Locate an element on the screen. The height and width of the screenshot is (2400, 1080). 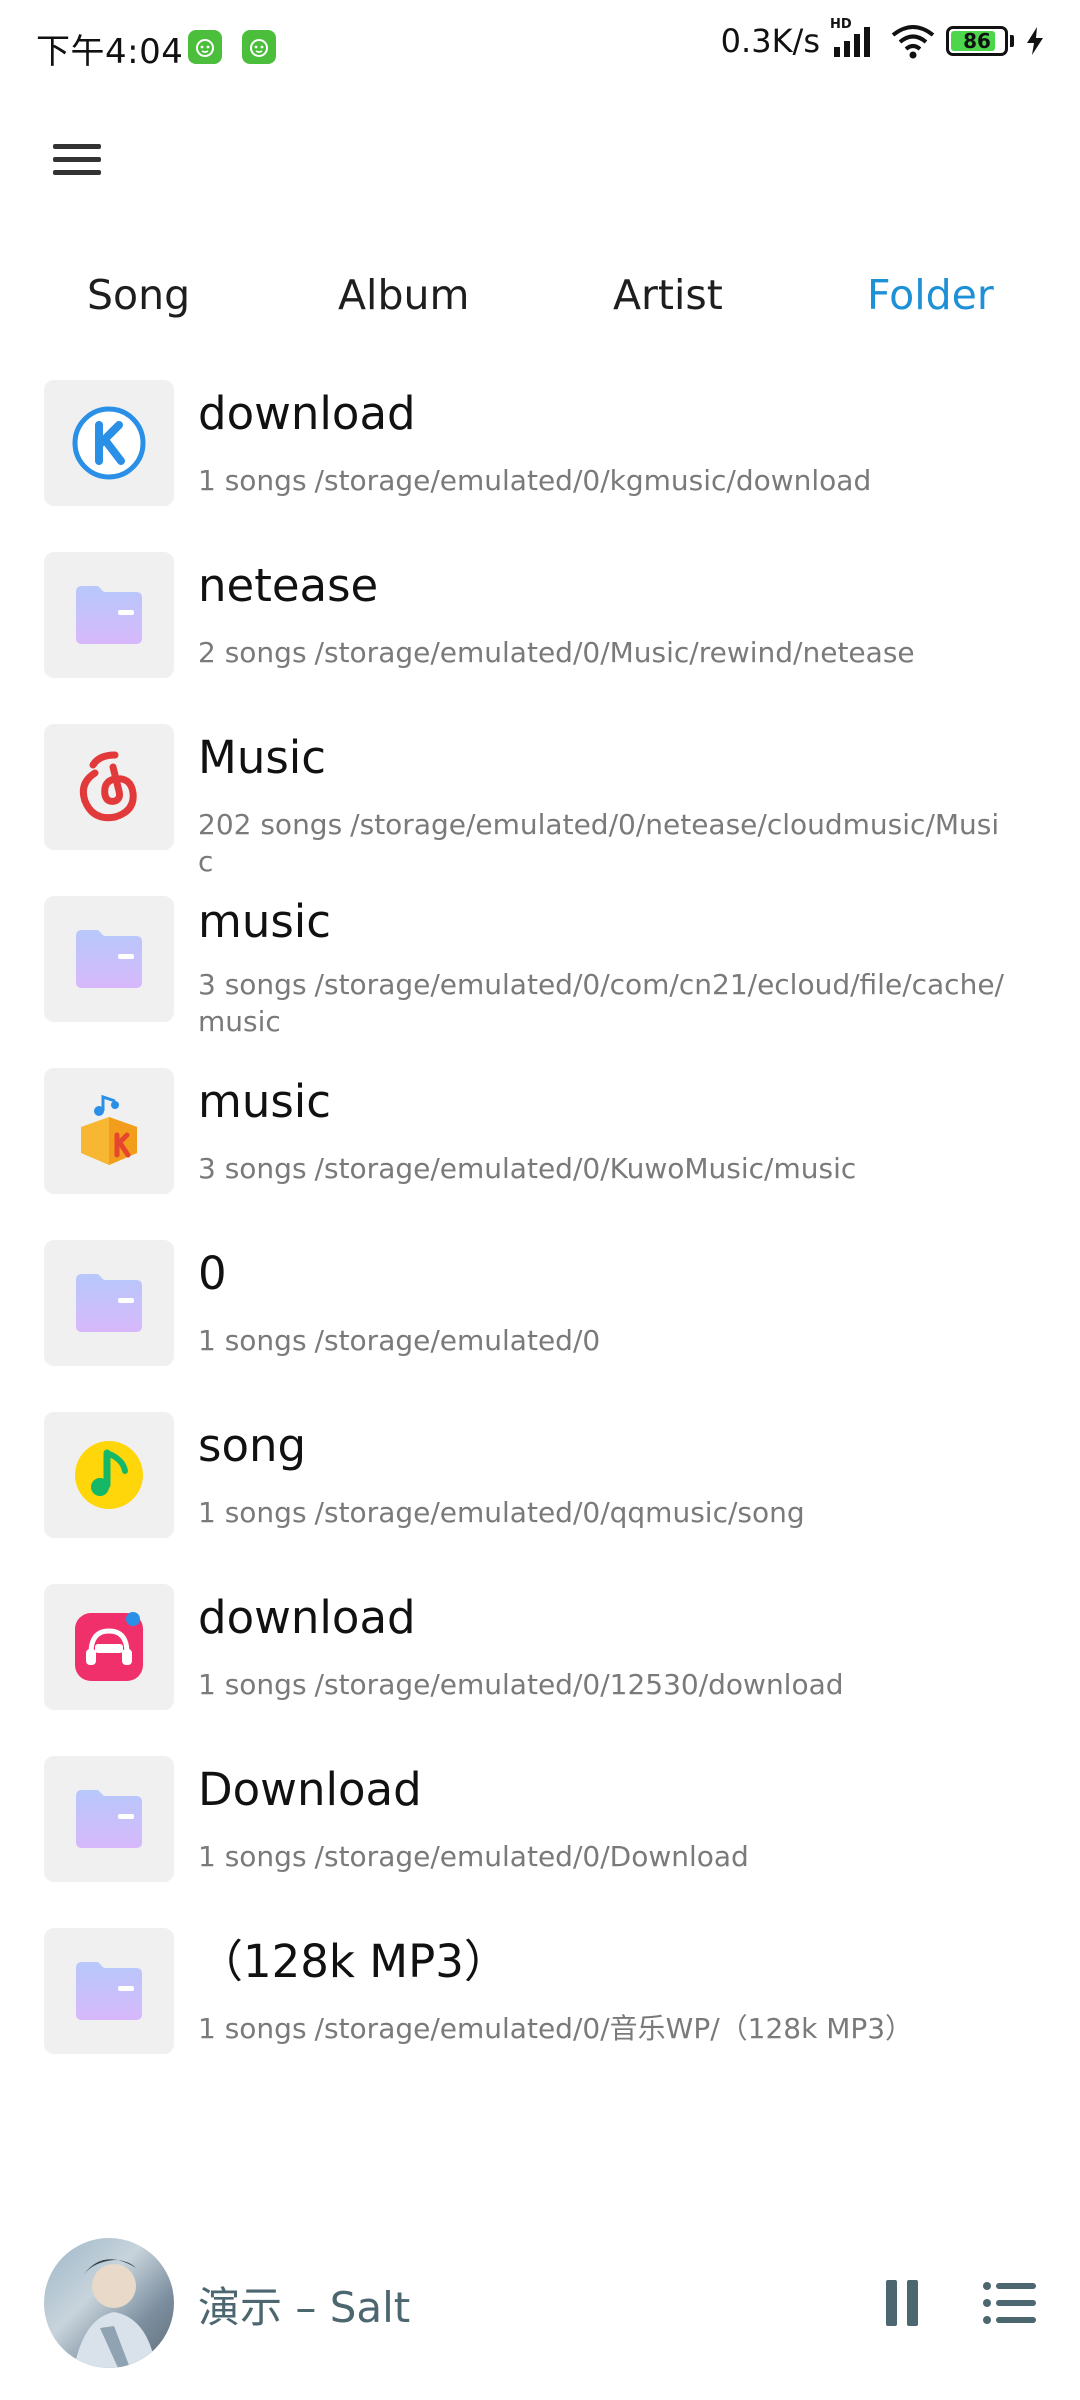
folder-info: 1 songs/storage/emulated/0 is located at coordinates (603, 1340).